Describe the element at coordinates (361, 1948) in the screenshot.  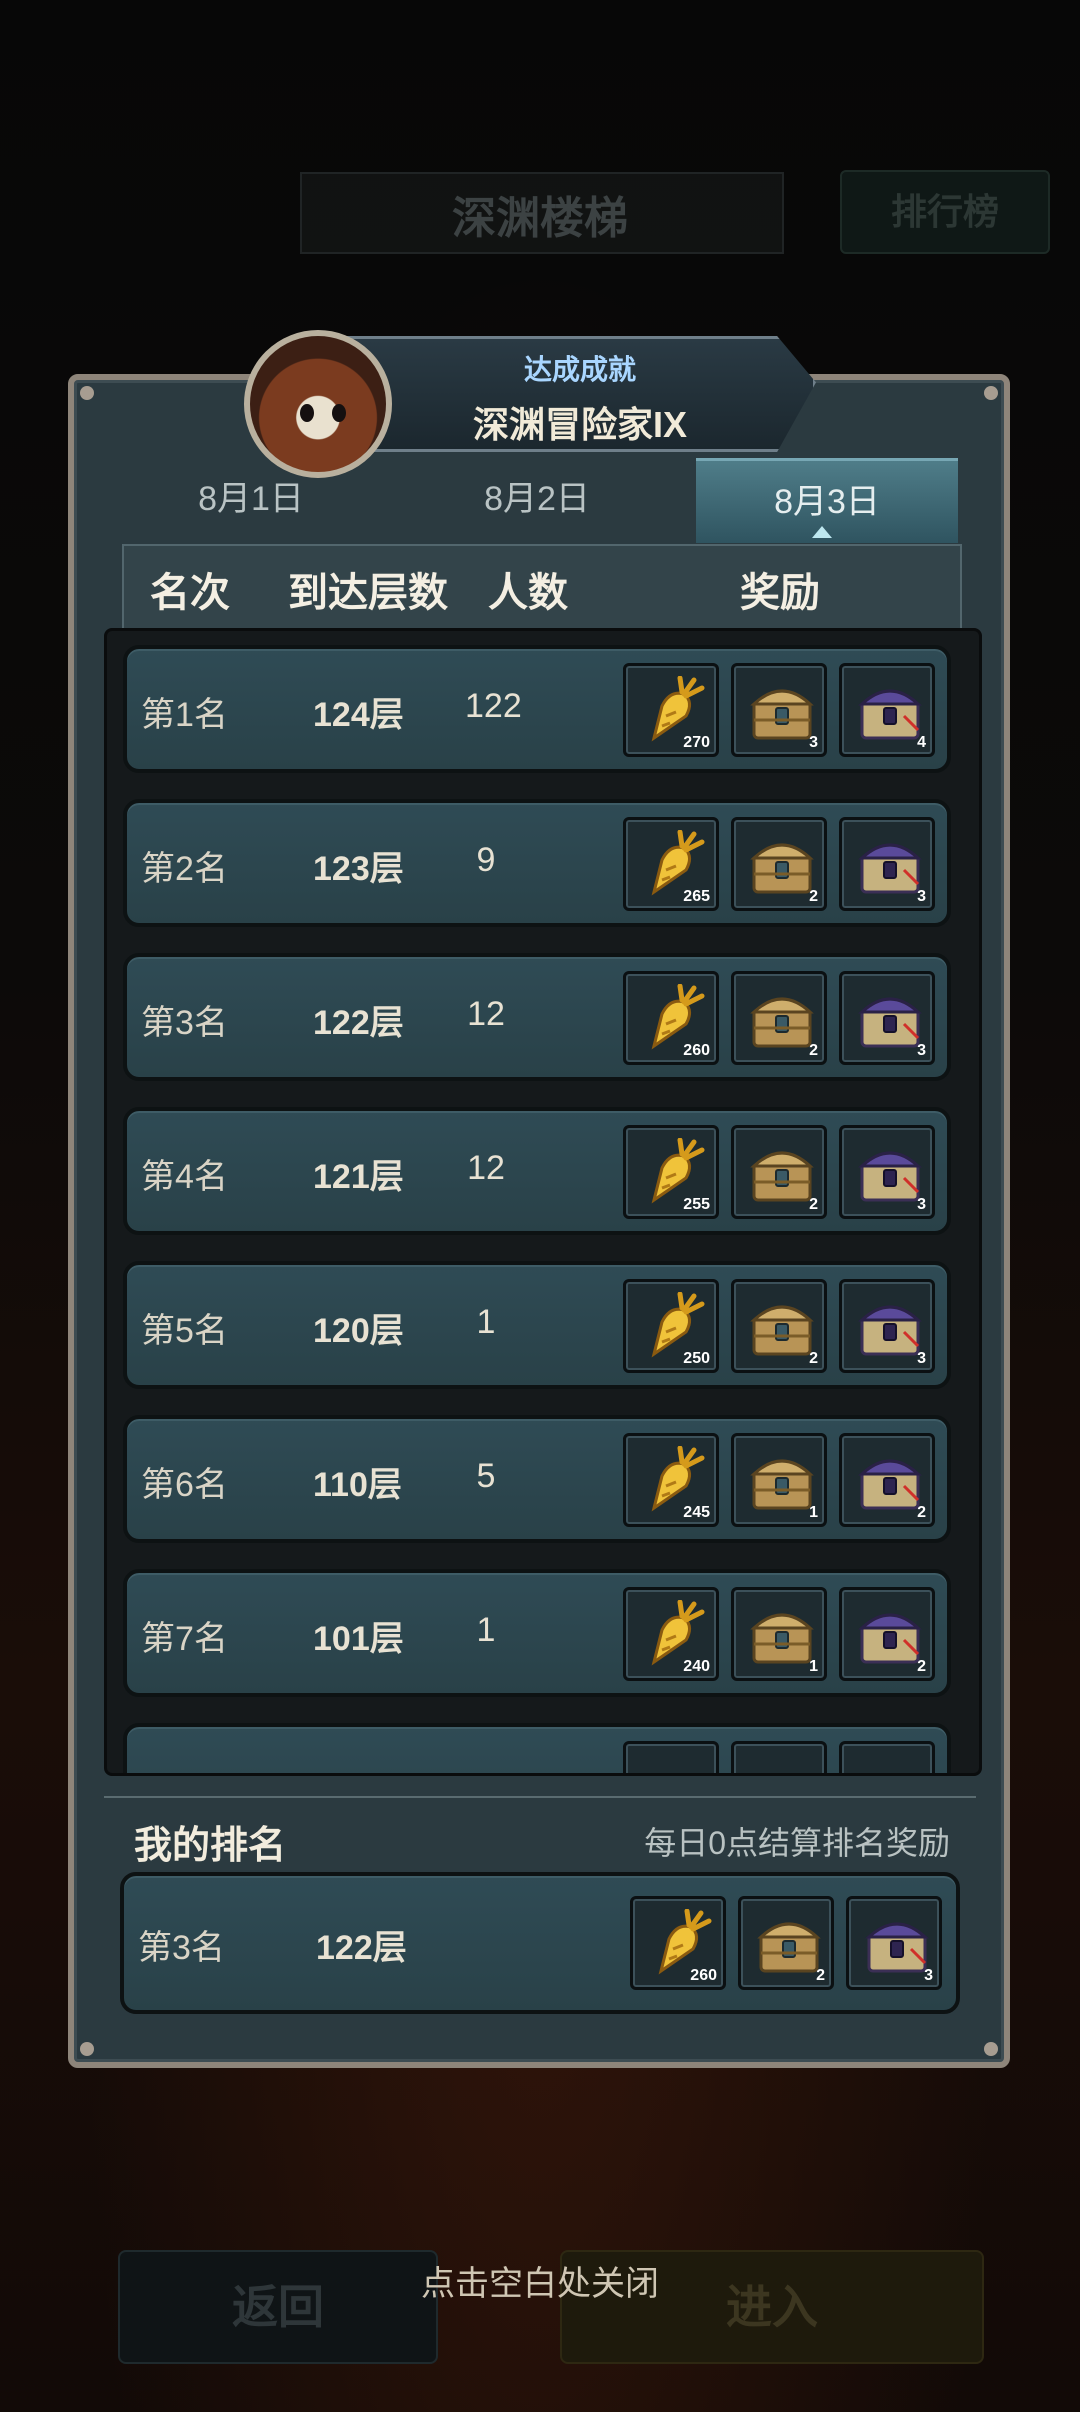
I see `my-floor-value: 122层` at that location.